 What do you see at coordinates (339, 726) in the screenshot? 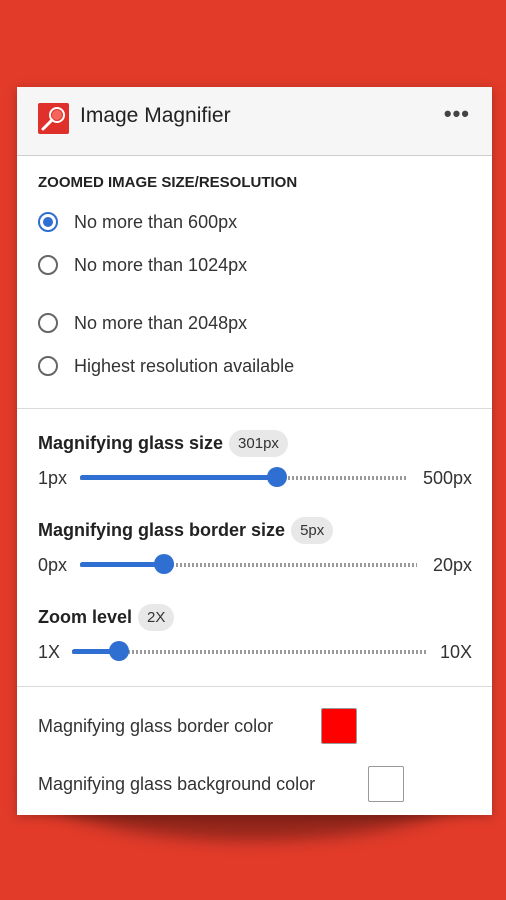
I see `border-color-swatch` at bounding box center [339, 726].